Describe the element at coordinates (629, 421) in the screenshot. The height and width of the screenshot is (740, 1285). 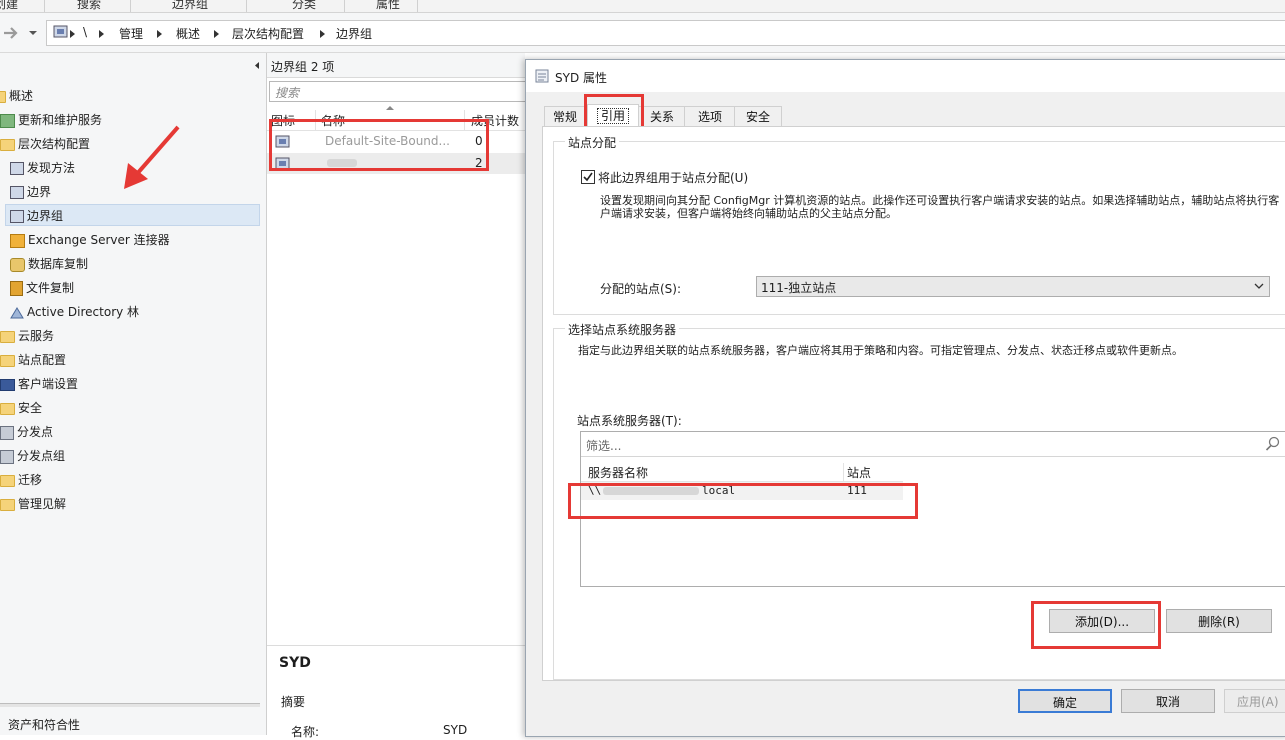
I see `site-servers-list-label: 站点系统服务器(T):` at that location.